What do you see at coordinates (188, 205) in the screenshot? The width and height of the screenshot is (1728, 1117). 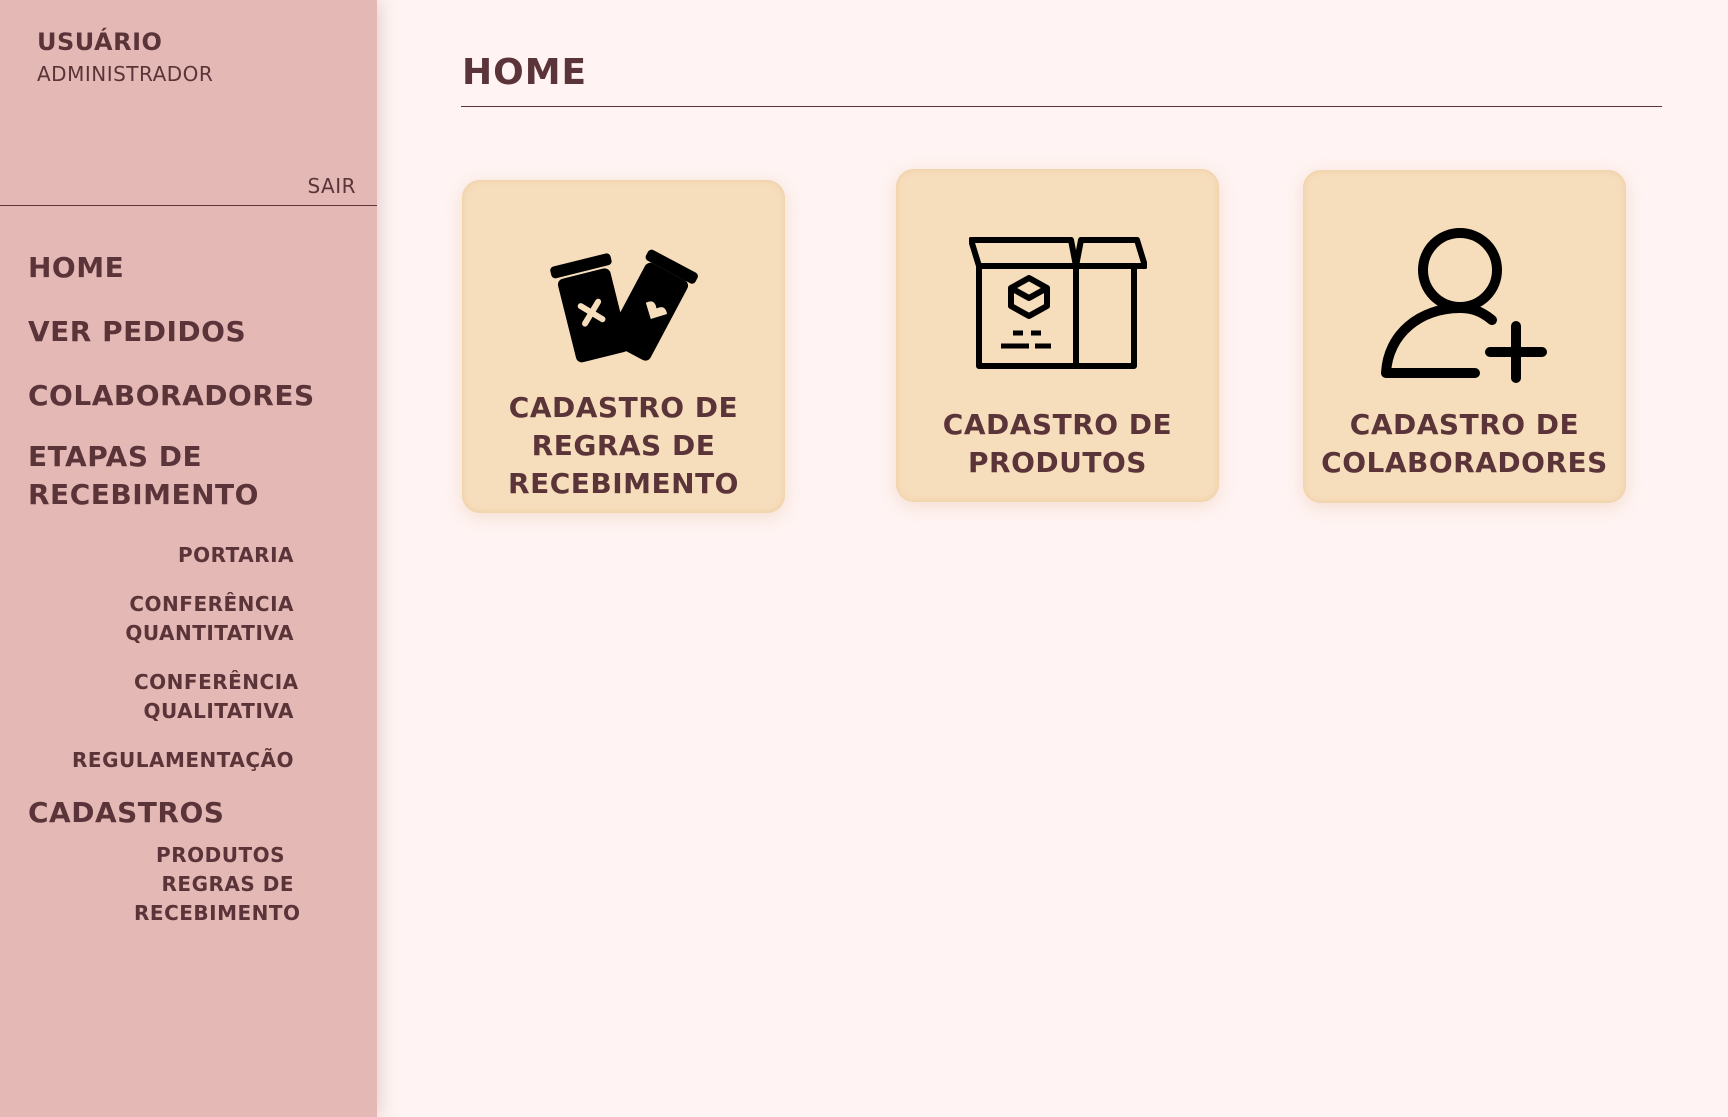 I see `sidebar-divider` at bounding box center [188, 205].